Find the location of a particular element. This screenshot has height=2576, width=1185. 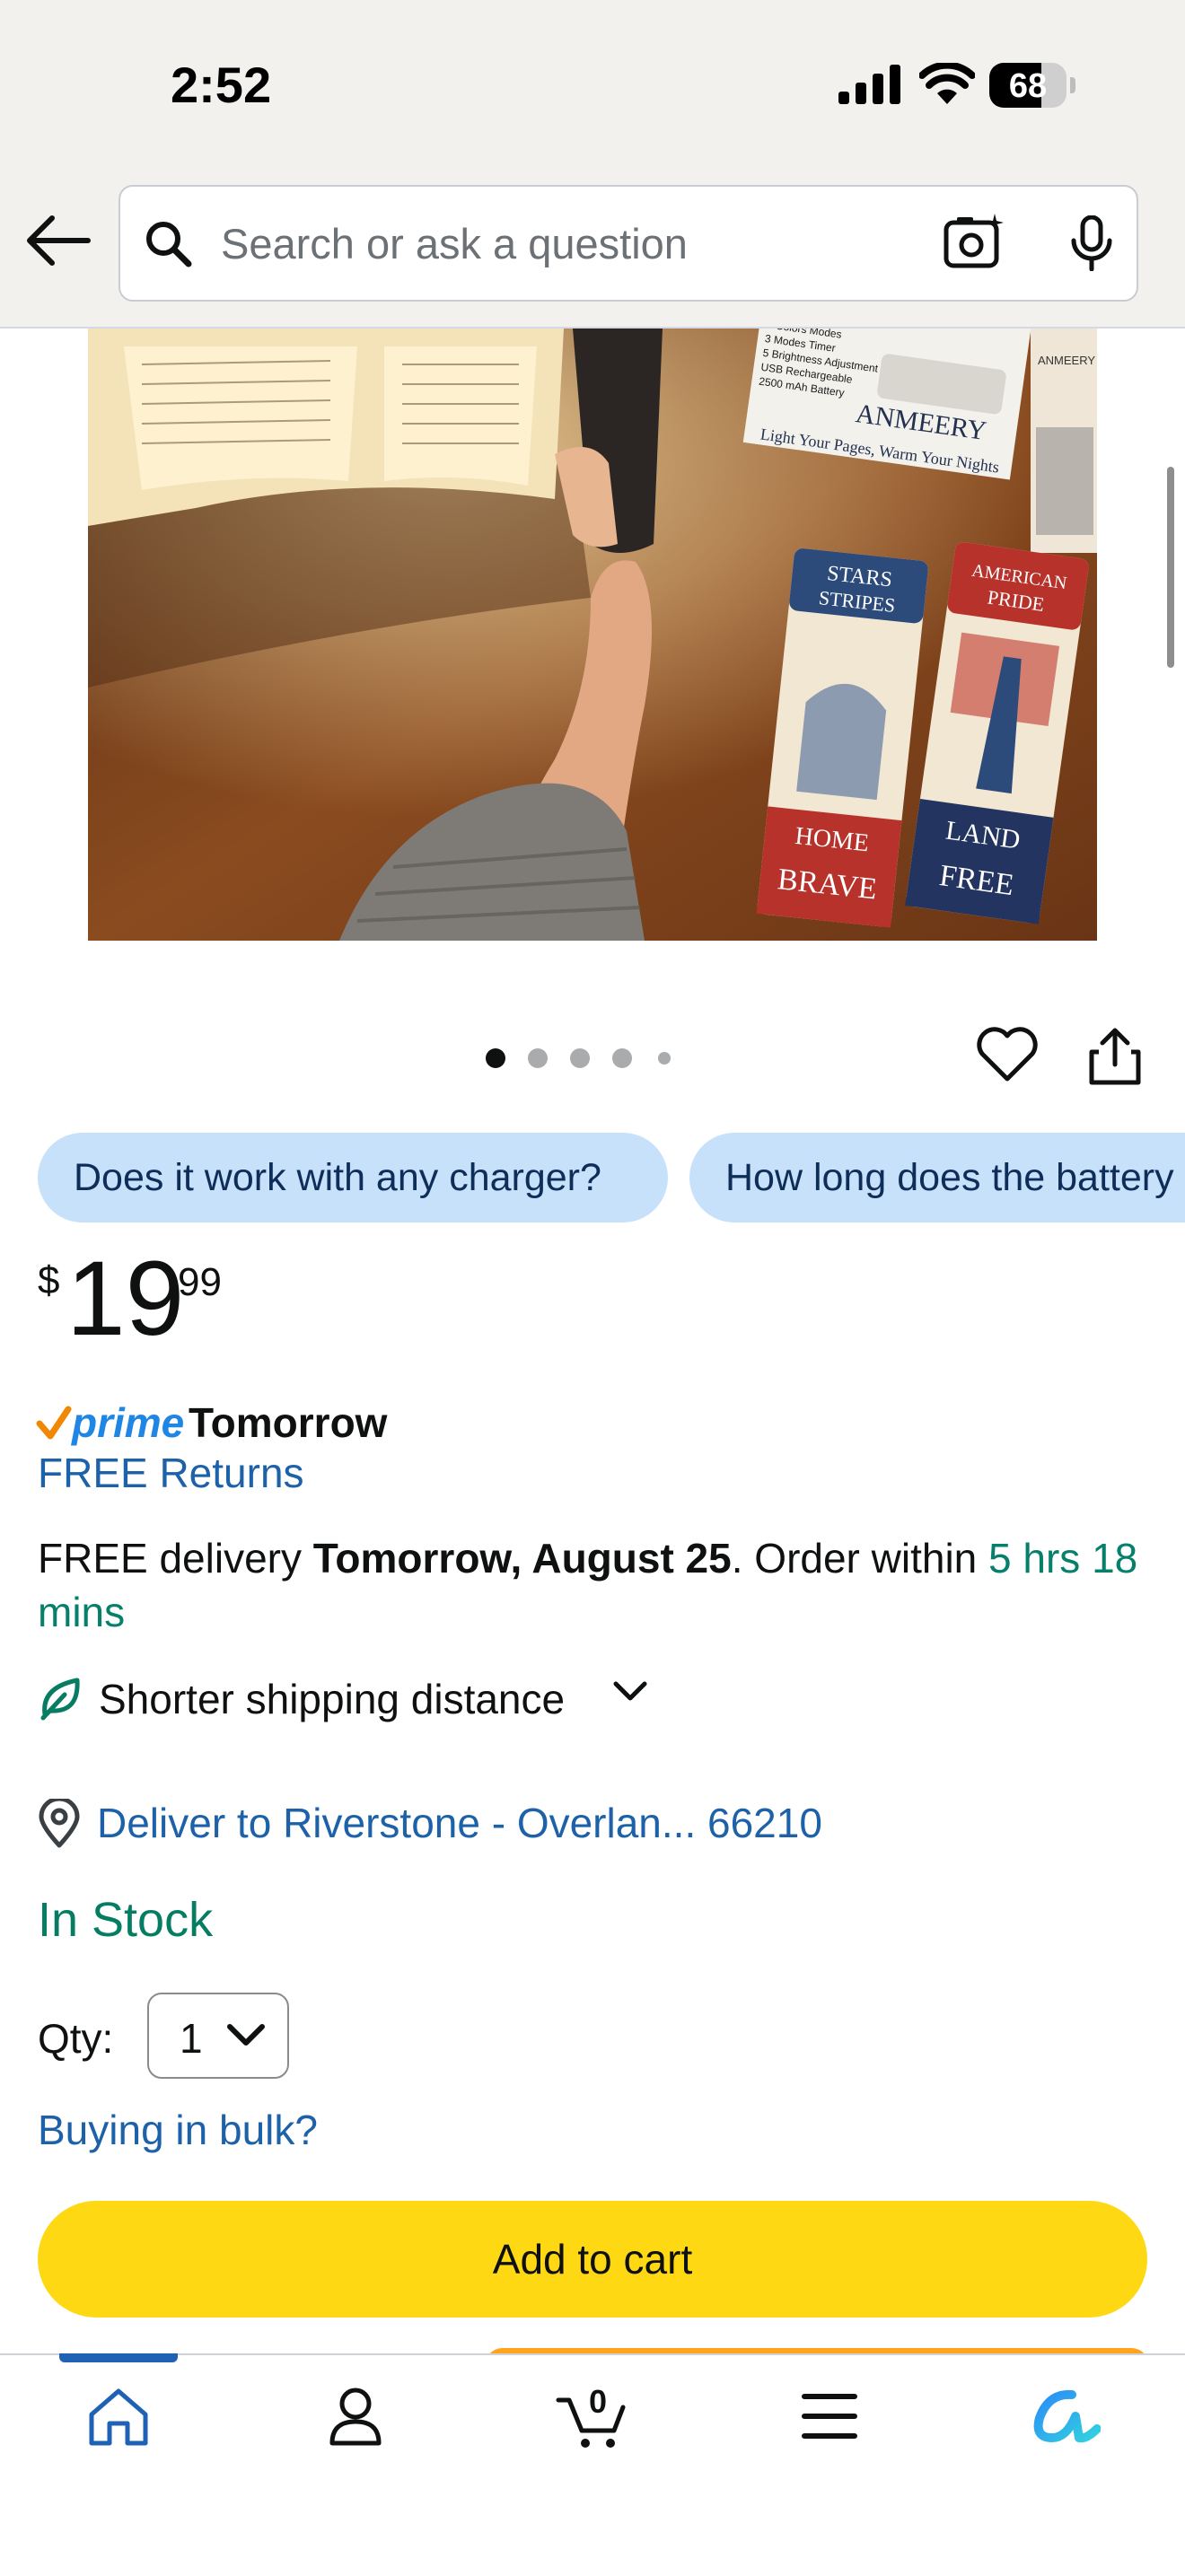

delivery-middle: . Order within is located at coordinates (860, 1558).